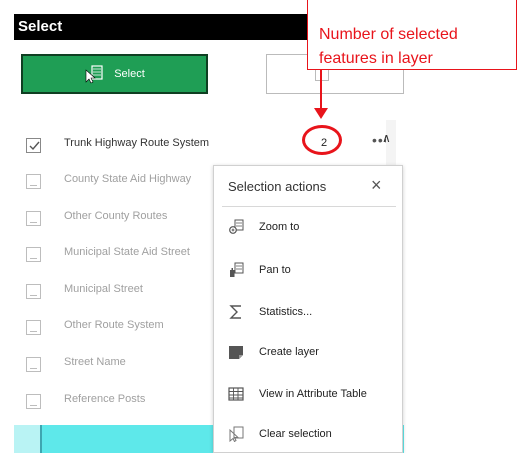 The width and height of the screenshot is (529, 453). I want to click on check-icon, so click(34, 146).